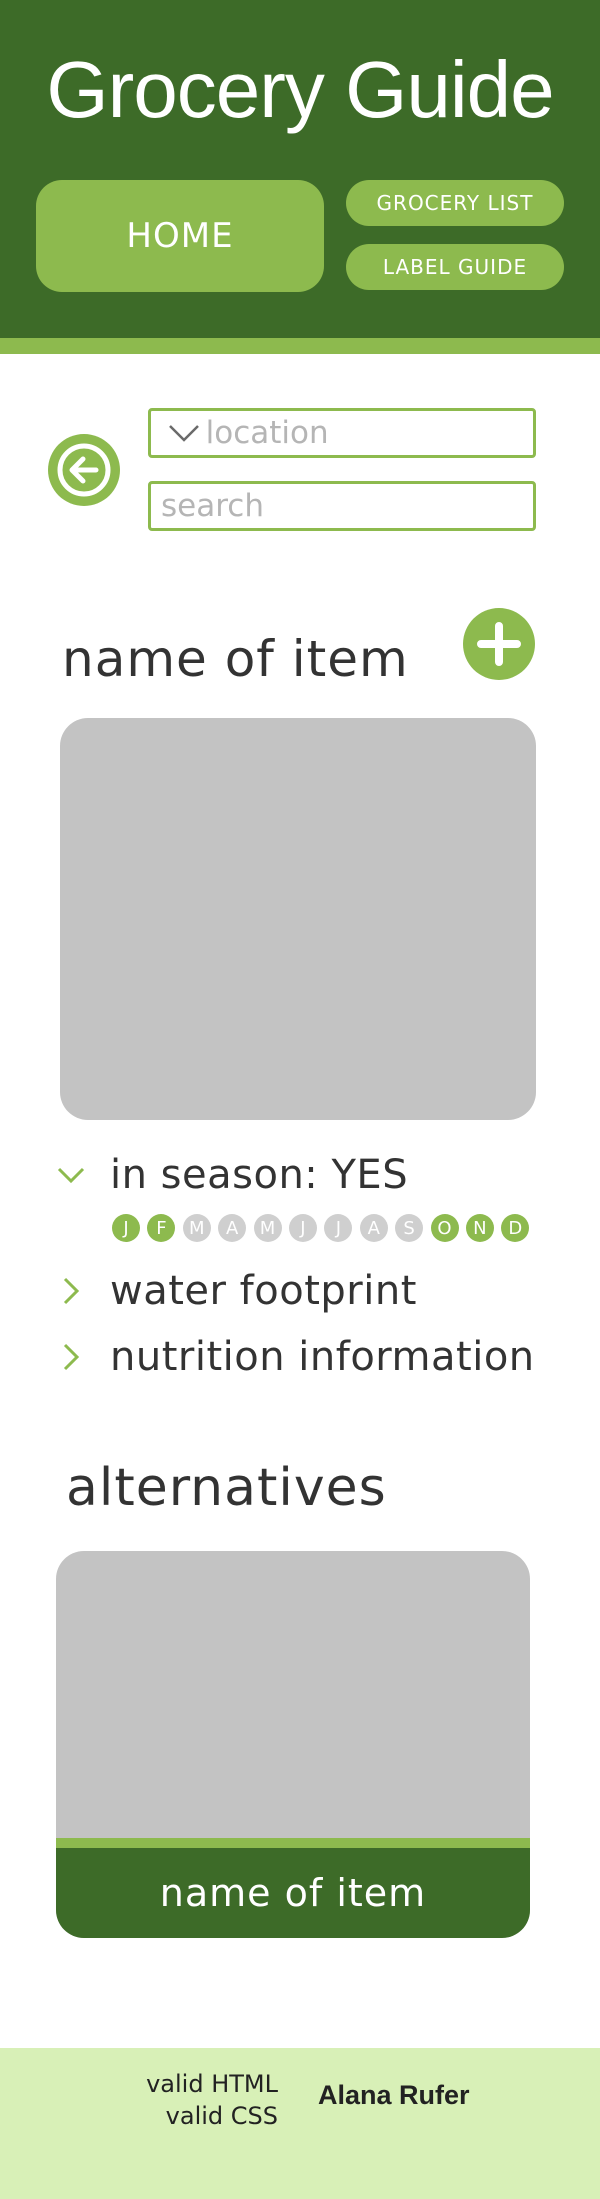 The height and width of the screenshot is (2199, 600). What do you see at coordinates (367, 433) in the screenshot?
I see `location-input` at bounding box center [367, 433].